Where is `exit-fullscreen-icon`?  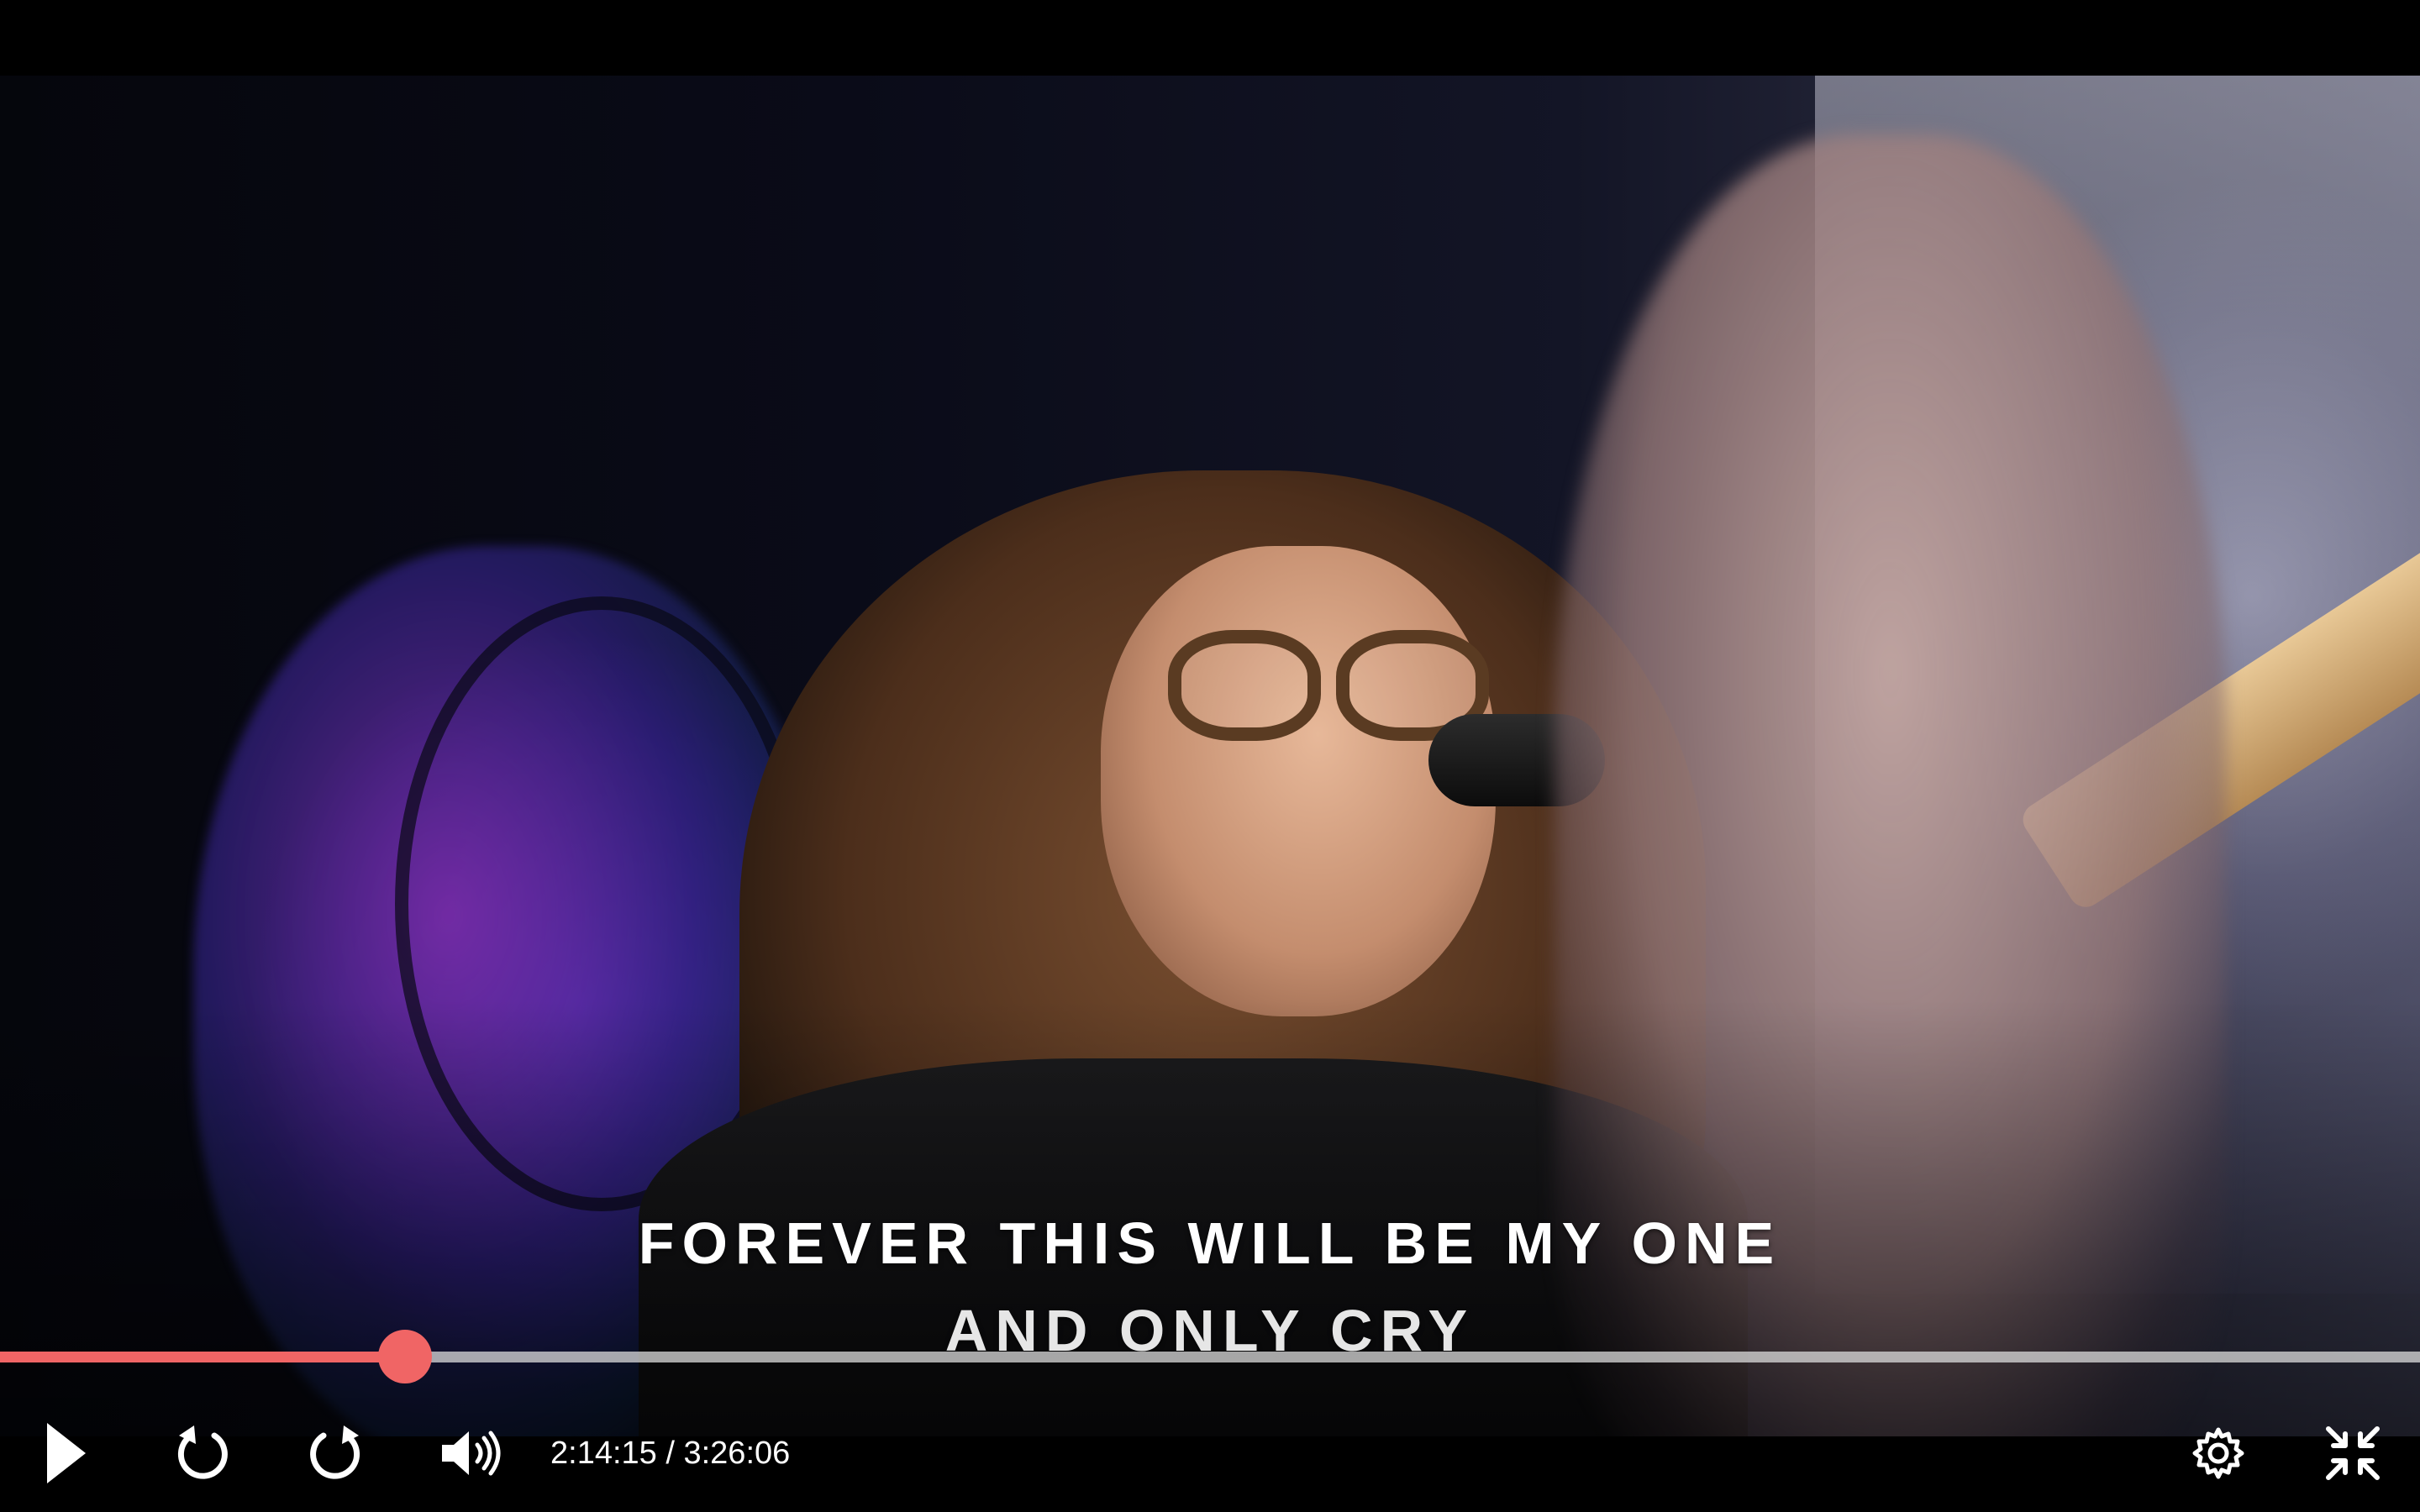
exit-fullscreen-icon is located at coordinates (2353, 1453).